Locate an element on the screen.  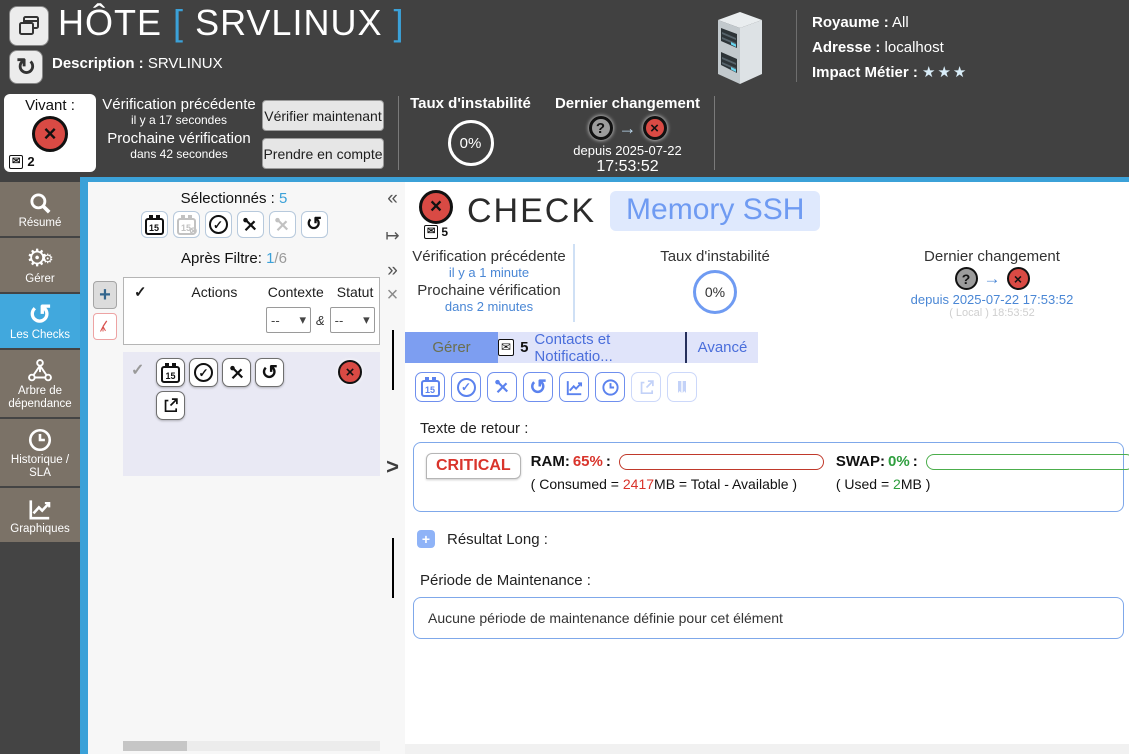
row-schedule-button: 15 is located at coordinates (170, 372).